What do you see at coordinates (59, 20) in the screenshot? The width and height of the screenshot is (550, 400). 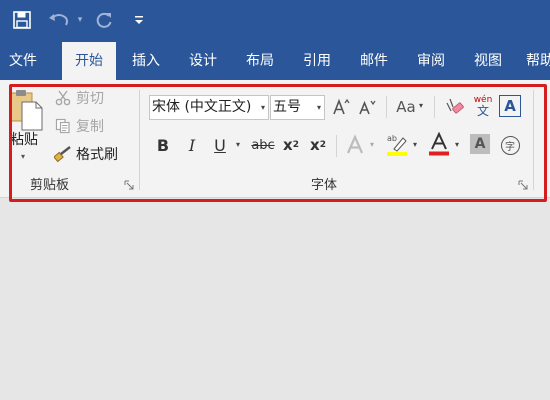 I see `undo-icon` at bounding box center [59, 20].